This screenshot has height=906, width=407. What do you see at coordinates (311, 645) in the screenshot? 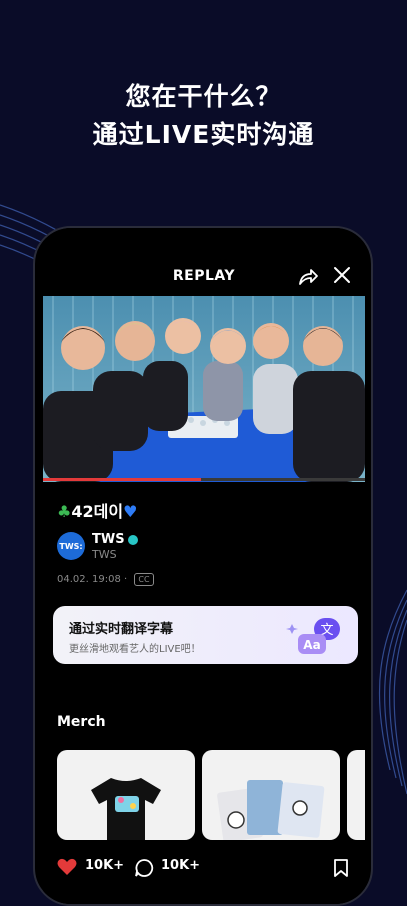
I see `translate-glyph-b: Aa` at bounding box center [311, 645].